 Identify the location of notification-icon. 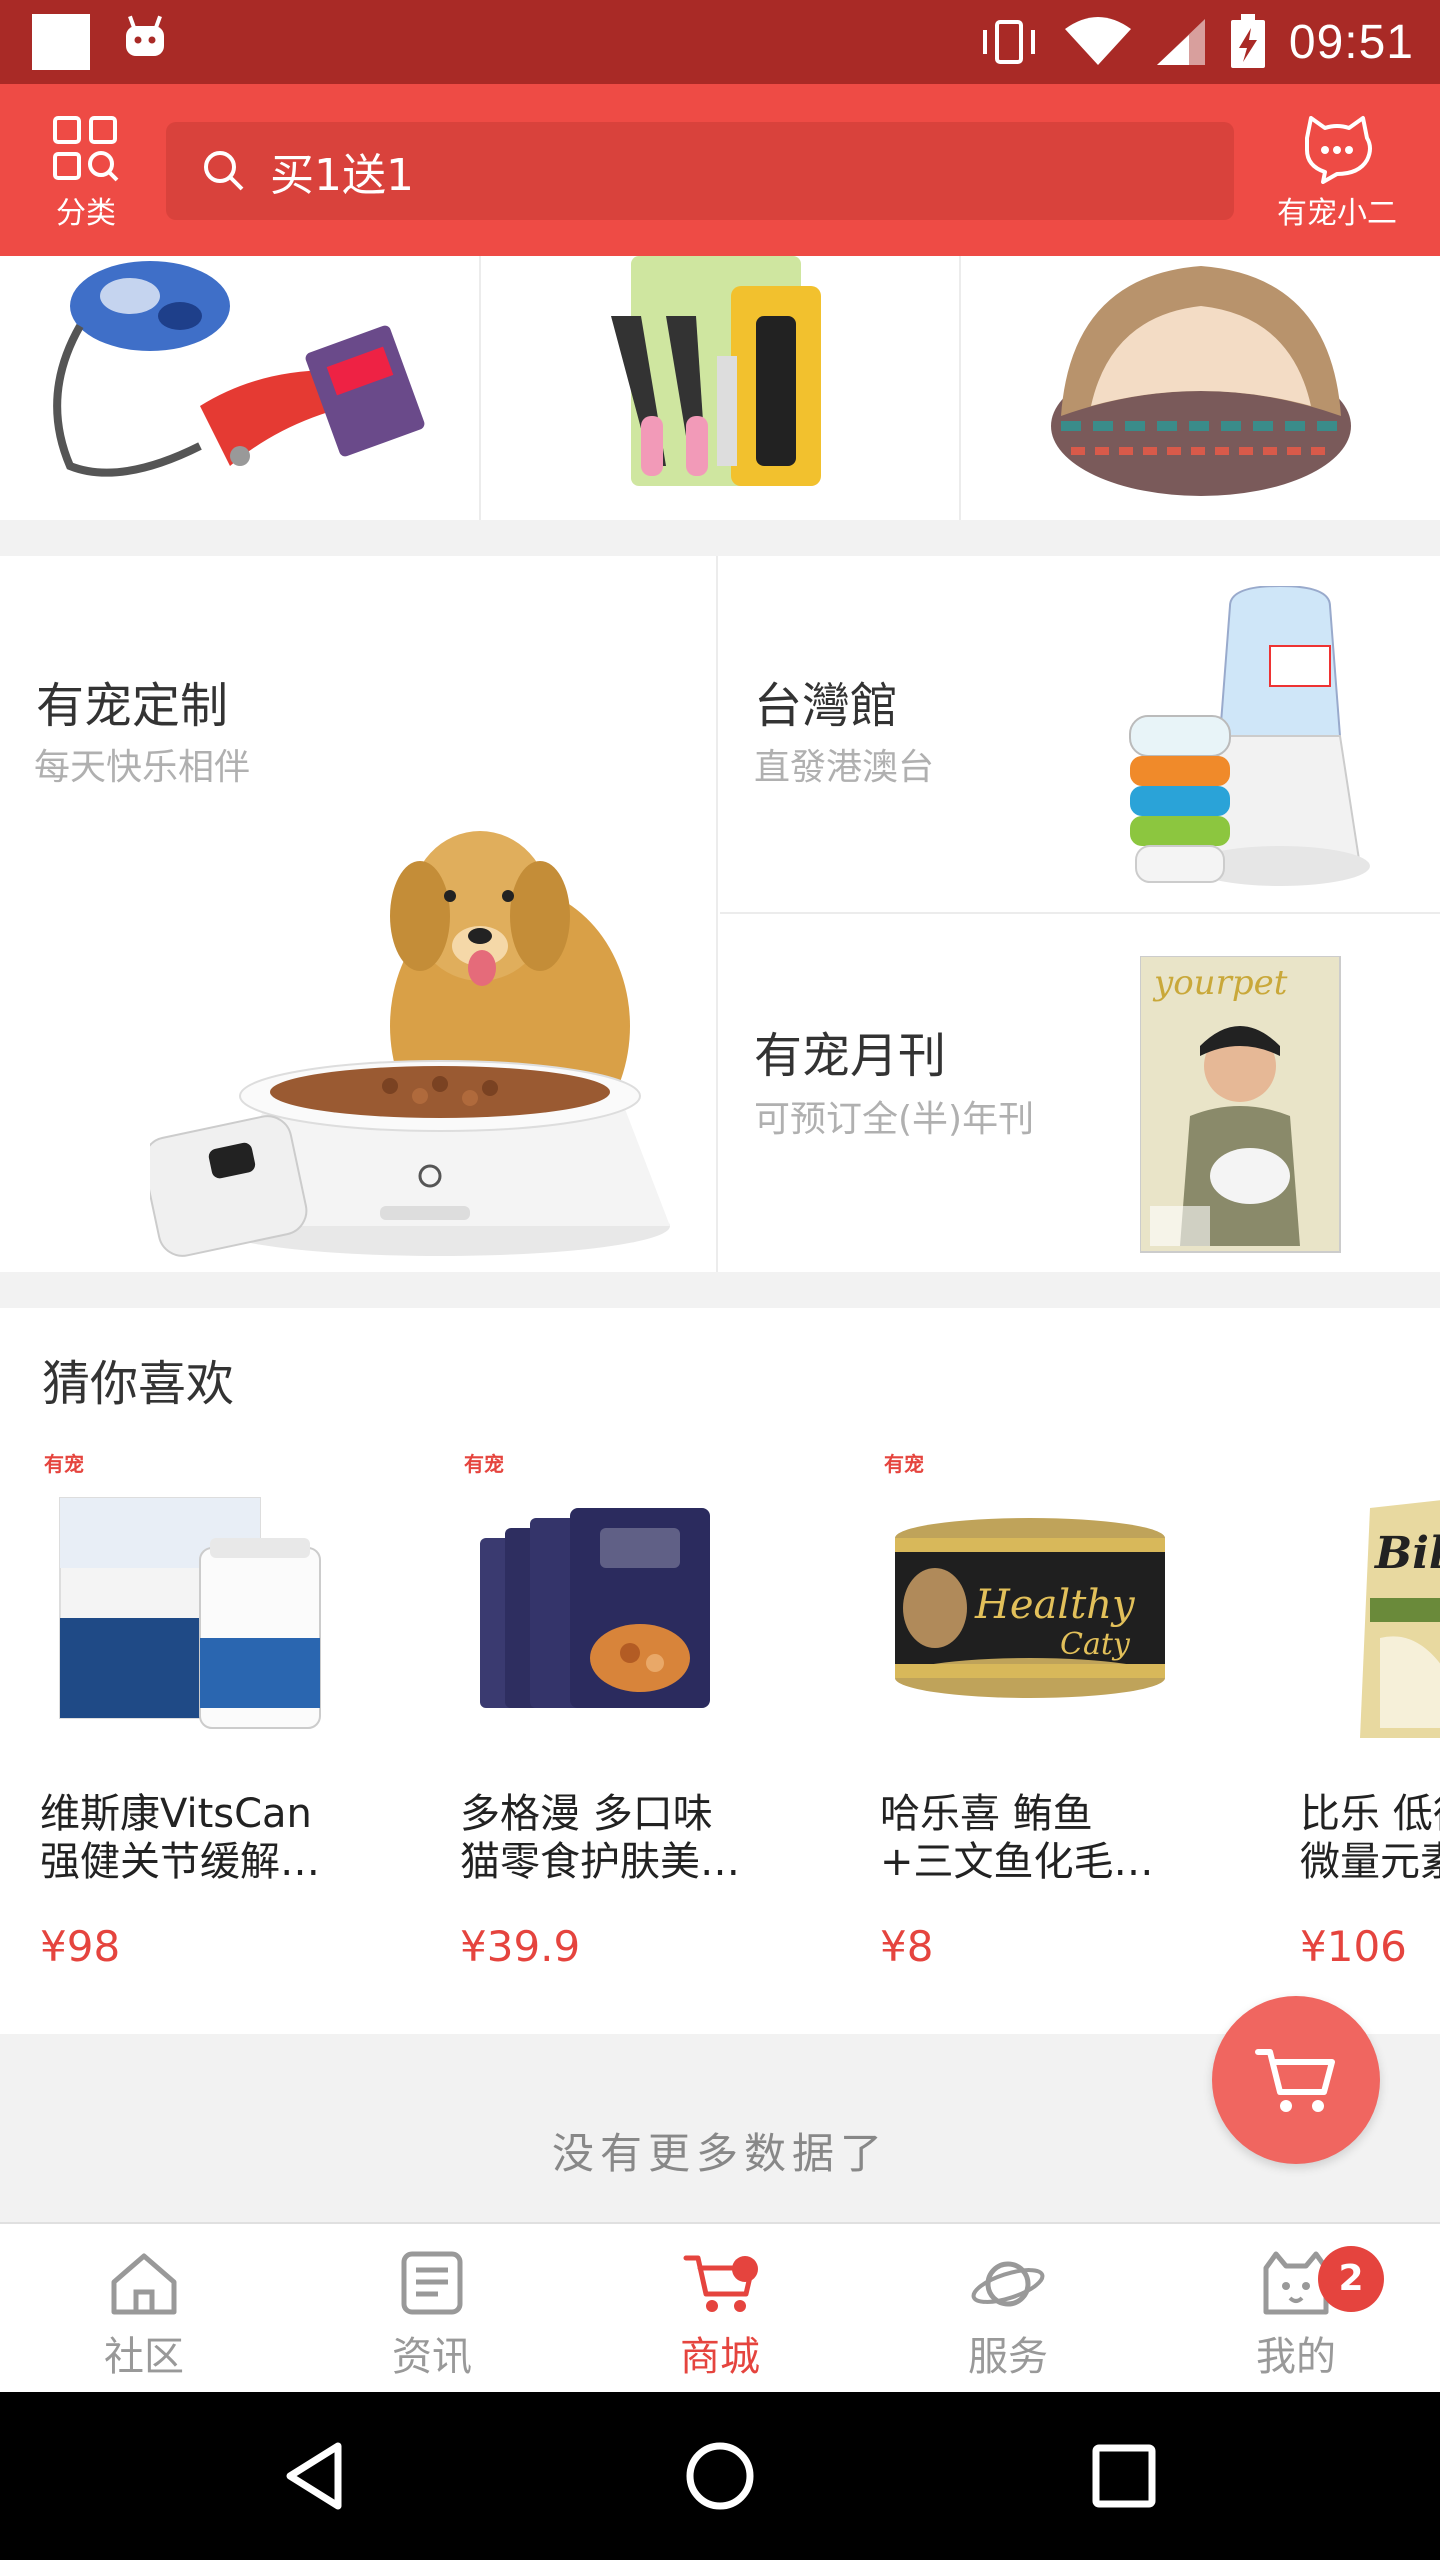
(61, 42).